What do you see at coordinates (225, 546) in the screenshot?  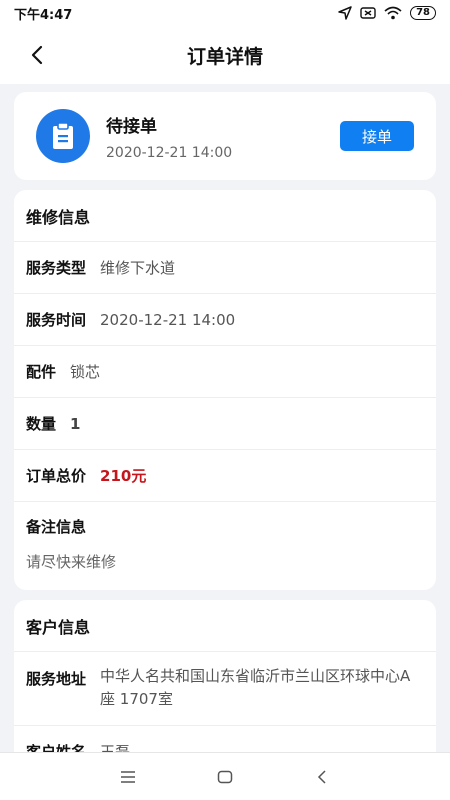 I see `note-block: 备注信息 请尽快来维修` at bounding box center [225, 546].